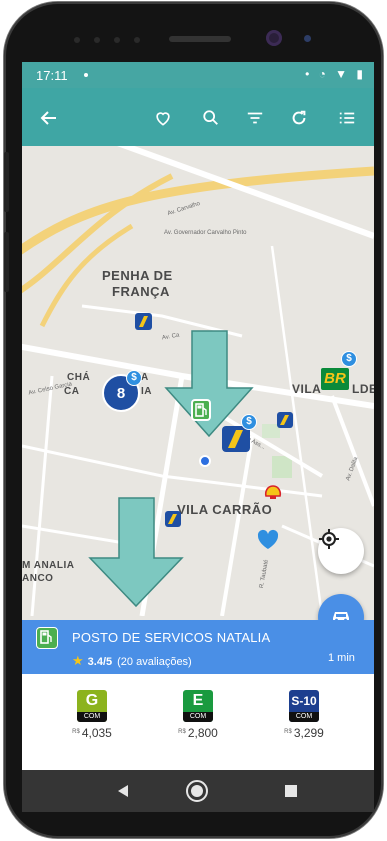 This screenshot has width=387, height=841. Describe the element at coordinates (78, 660) in the screenshot. I see `star-icon: ★` at that location.